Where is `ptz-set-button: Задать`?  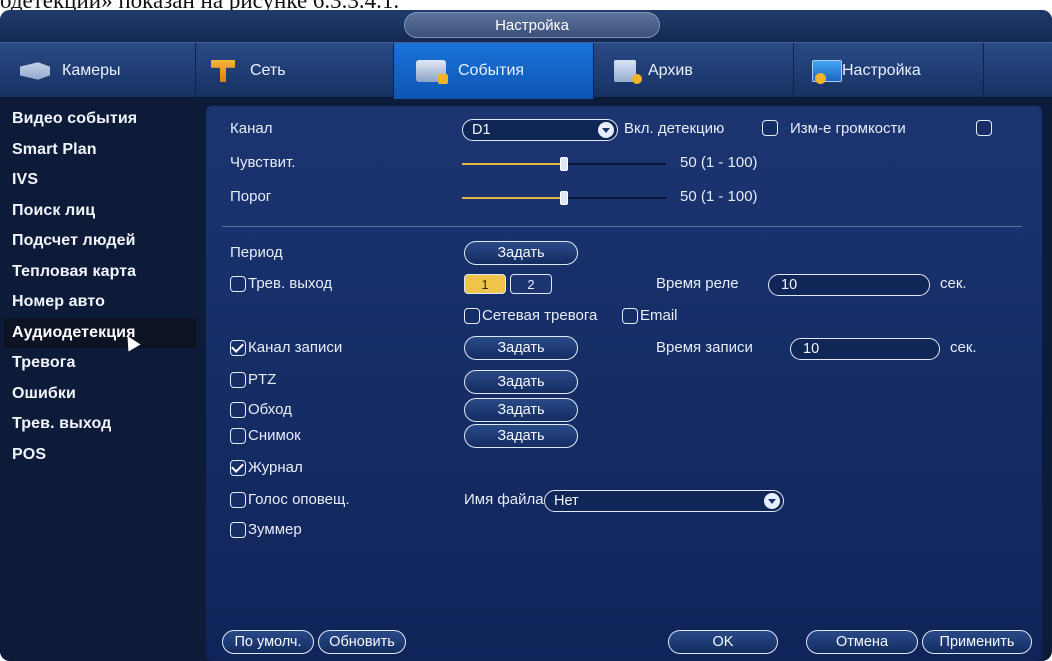
ptz-set-button: Задать is located at coordinates (521, 382).